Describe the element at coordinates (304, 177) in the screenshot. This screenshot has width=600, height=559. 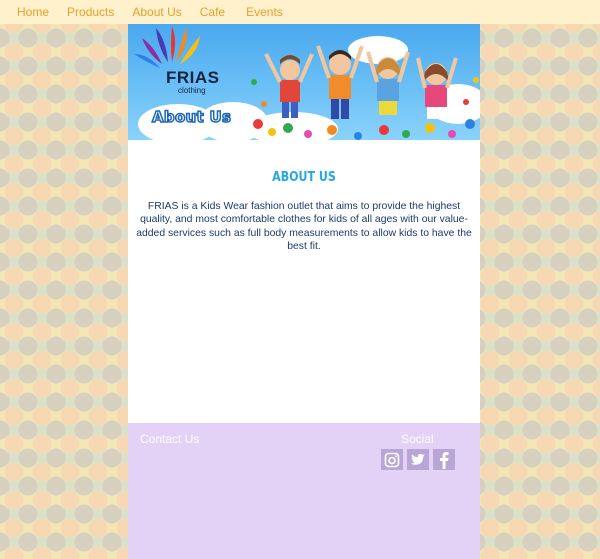
I see `page-heading: ABOUT US` at that location.